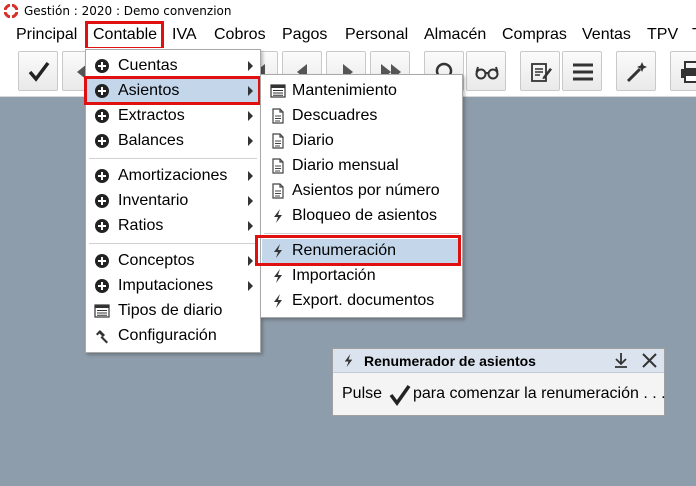 This screenshot has width=696, height=486. I want to click on contable-highlight-box, so click(124, 35).